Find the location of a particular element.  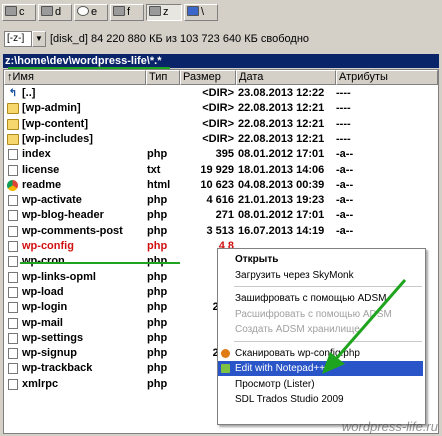

scan-icon is located at coordinates (225, 353).